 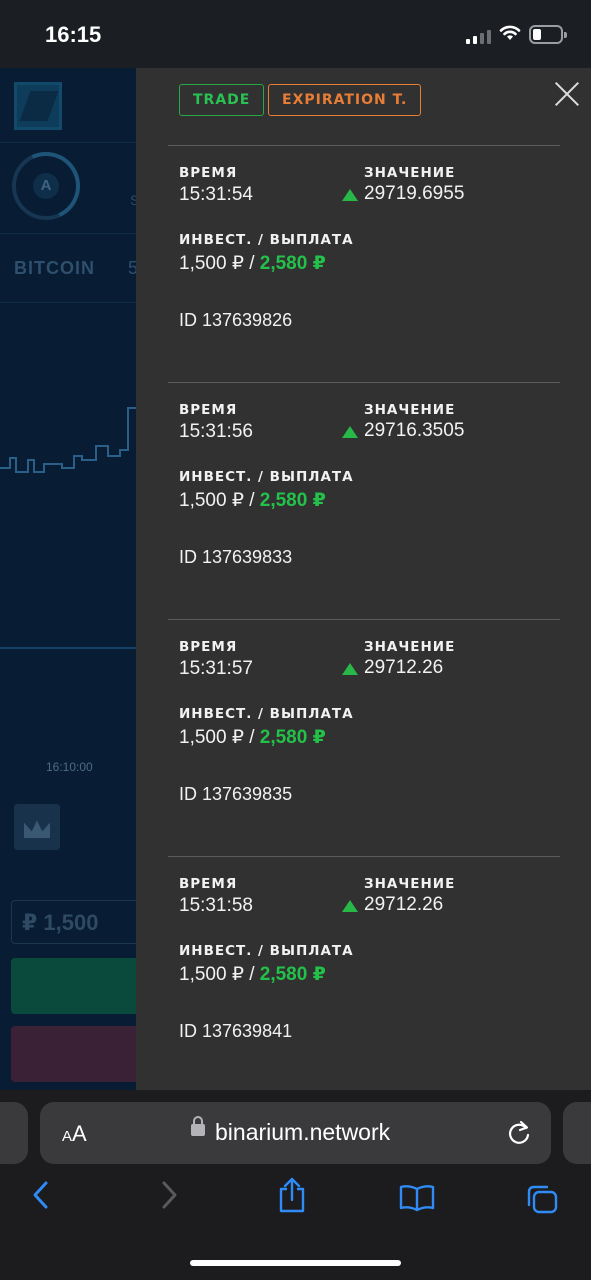 What do you see at coordinates (54, 268) in the screenshot?
I see `asset-name: BITCOIN` at bounding box center [54, 268].